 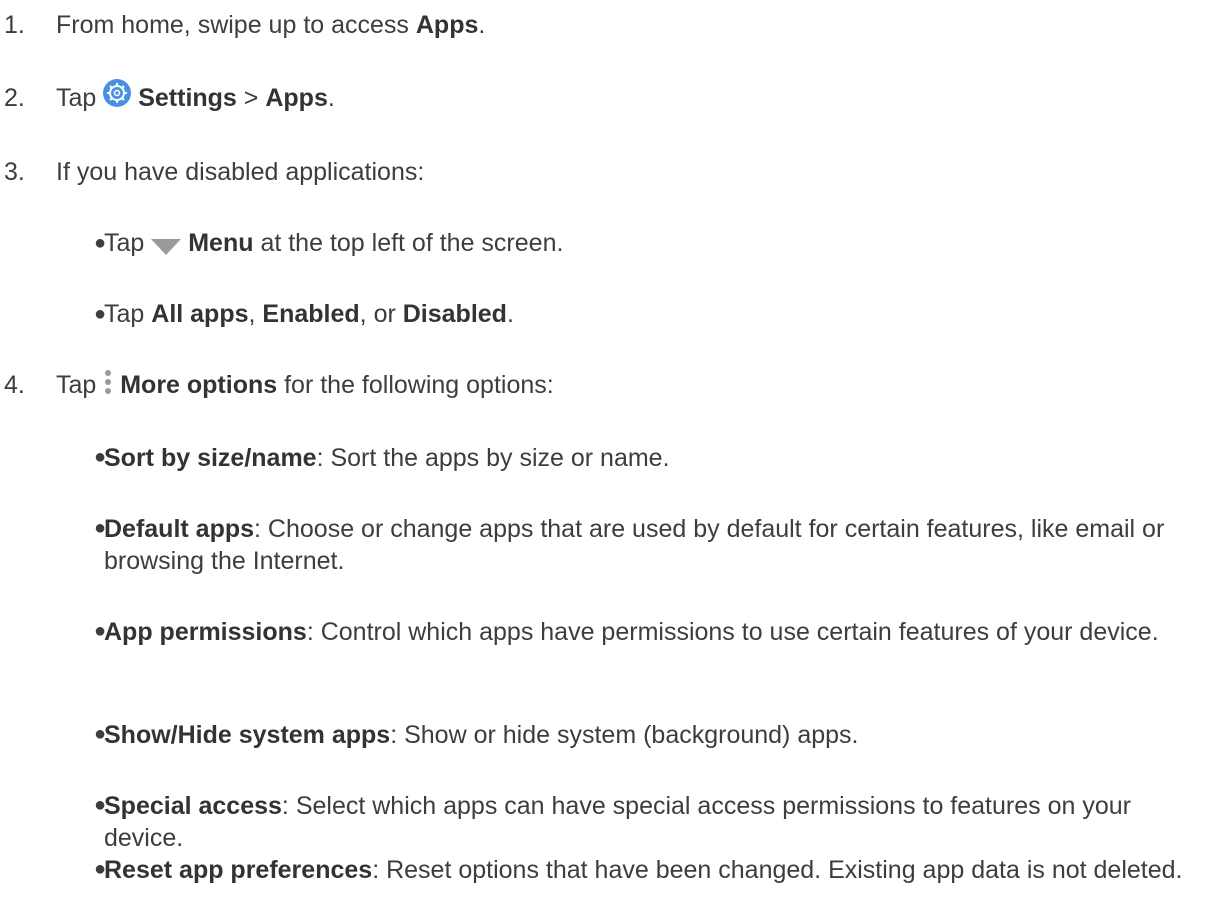 I want to click on step-number: 3., so click(x=14, y=172).